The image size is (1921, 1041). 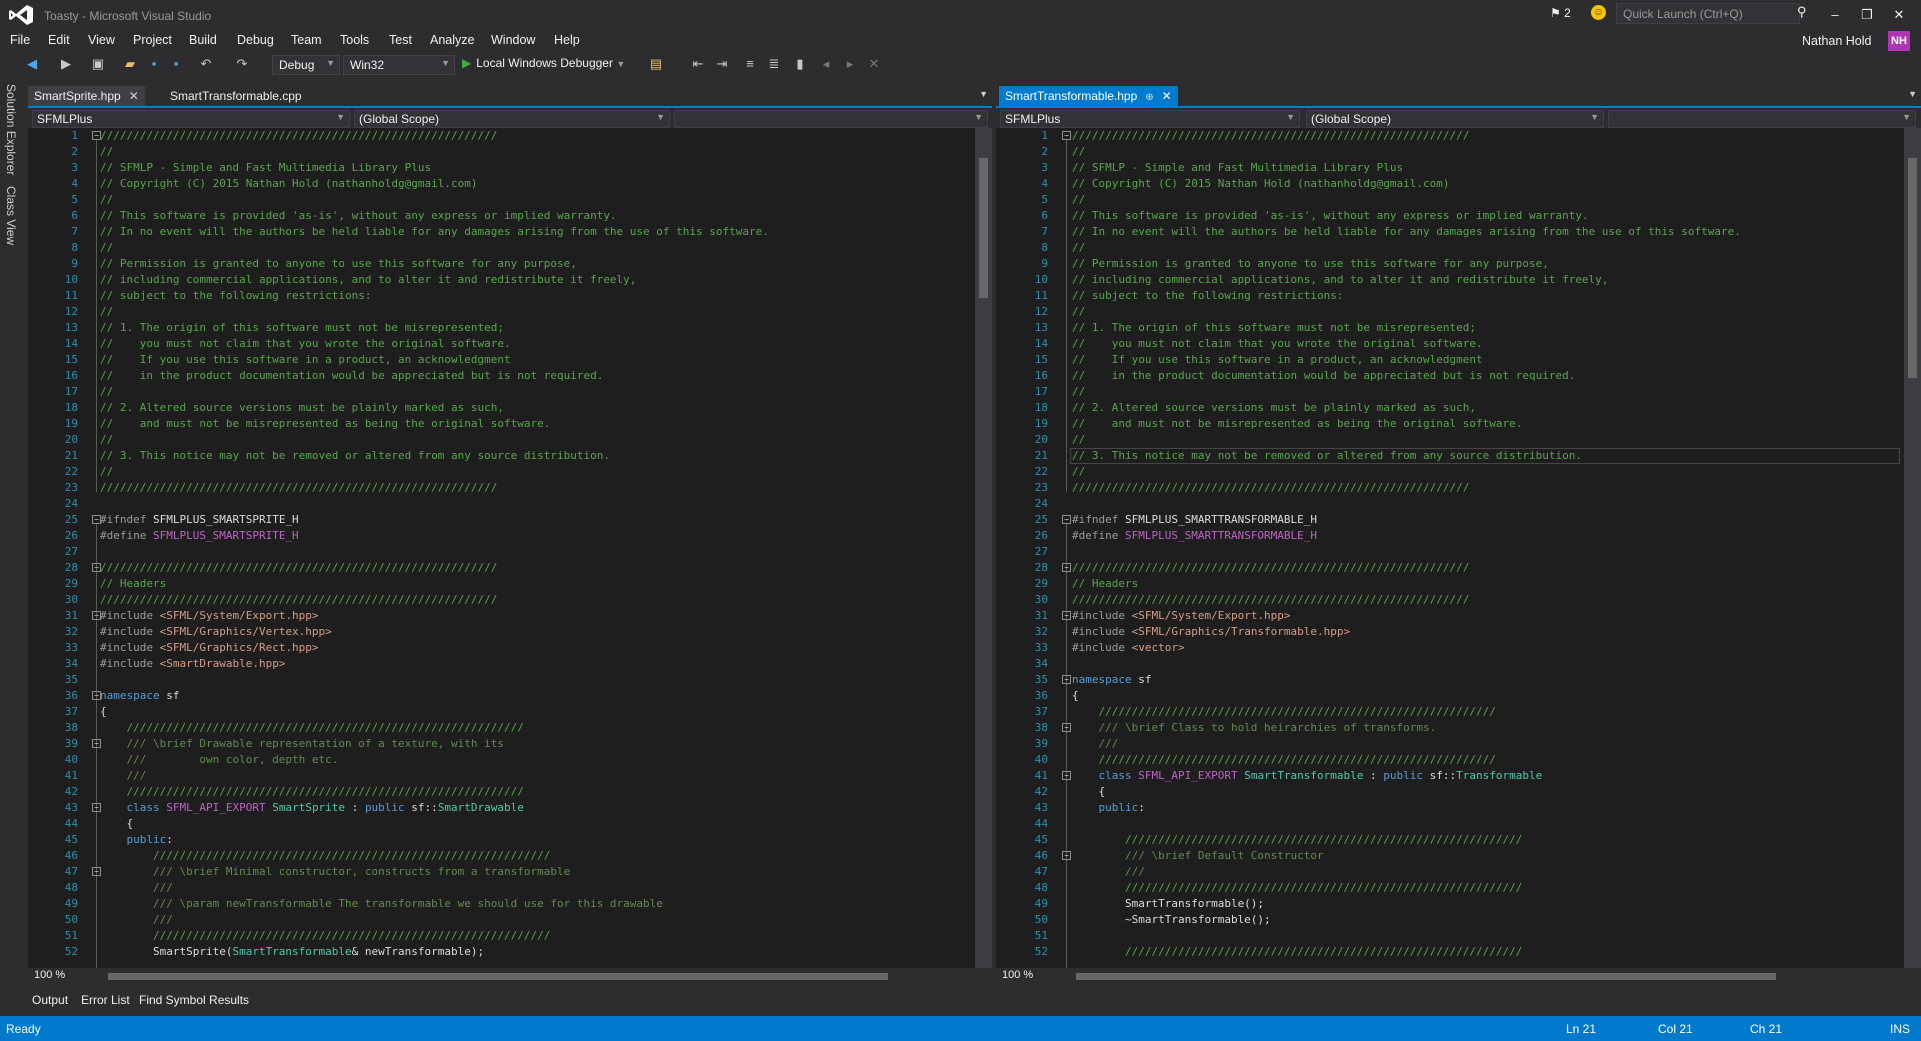 What do you see at coordinates (1708, 13) in the screenshot?
I see `quick-launch-input: Quick Launch (Ctrl+Q)` at bounding box center [1708, 13].